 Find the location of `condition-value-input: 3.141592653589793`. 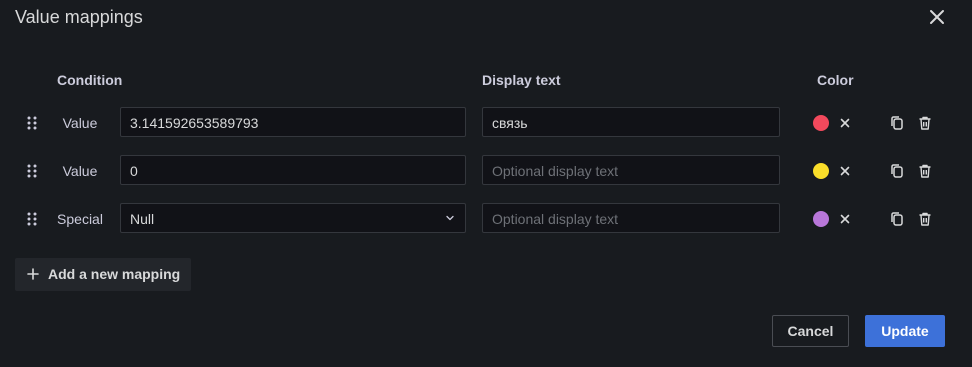

condition-value-input: 3.141592653589793 is located at coordinates (293, 122).